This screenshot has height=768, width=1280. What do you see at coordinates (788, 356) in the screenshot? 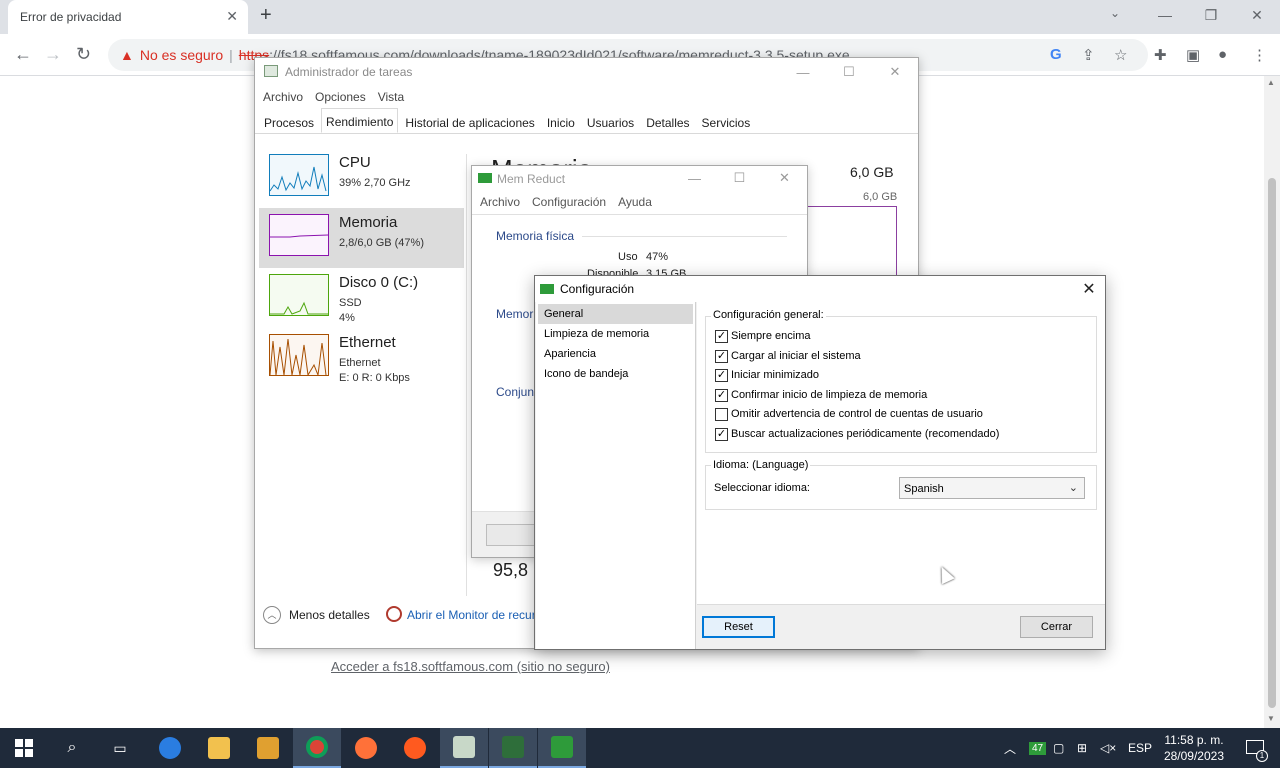
I see `check-cargar-inicio: ✓ Cargar al iniciar el sistema` at bounding box center [788, 356].